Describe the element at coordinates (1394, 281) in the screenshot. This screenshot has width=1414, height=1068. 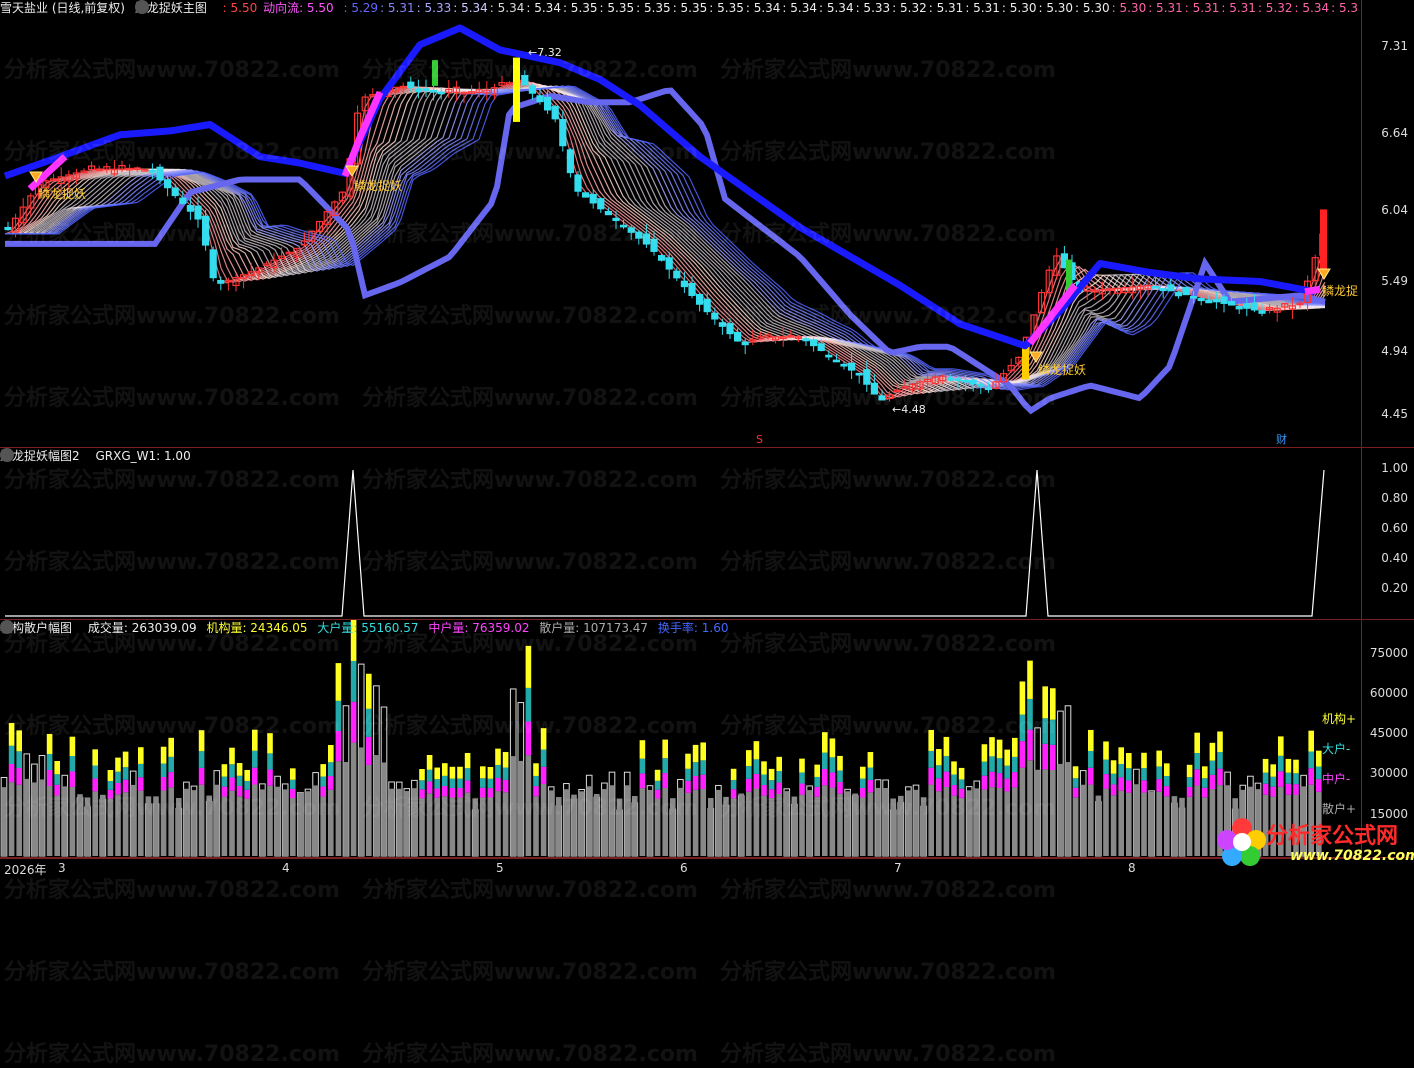
I see `price-tick: 5.49` at that location.